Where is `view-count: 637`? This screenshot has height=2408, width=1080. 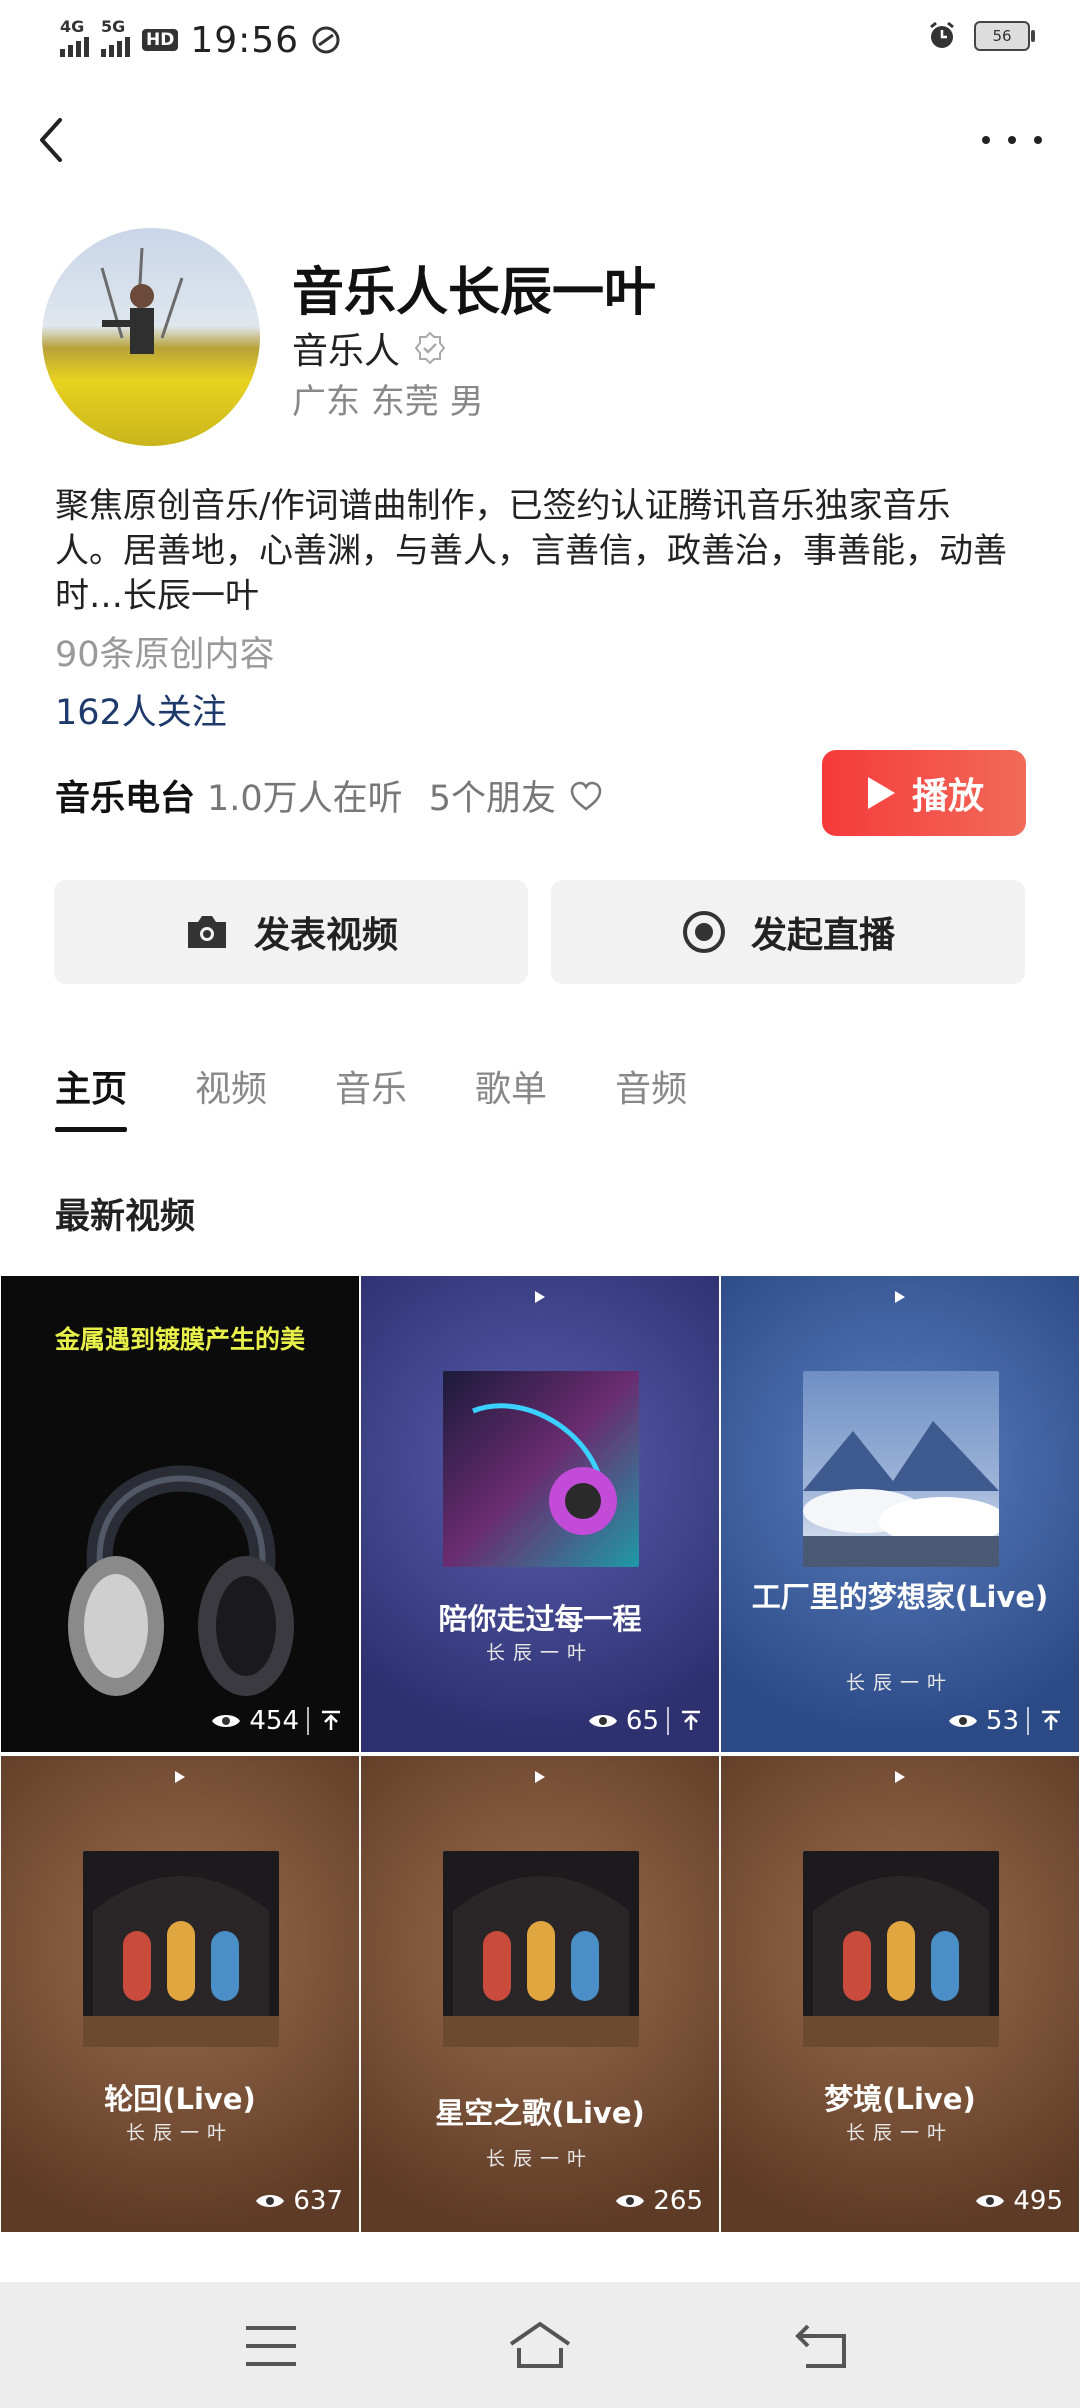
view-count: 637 is located at coordinates (299, 2201).